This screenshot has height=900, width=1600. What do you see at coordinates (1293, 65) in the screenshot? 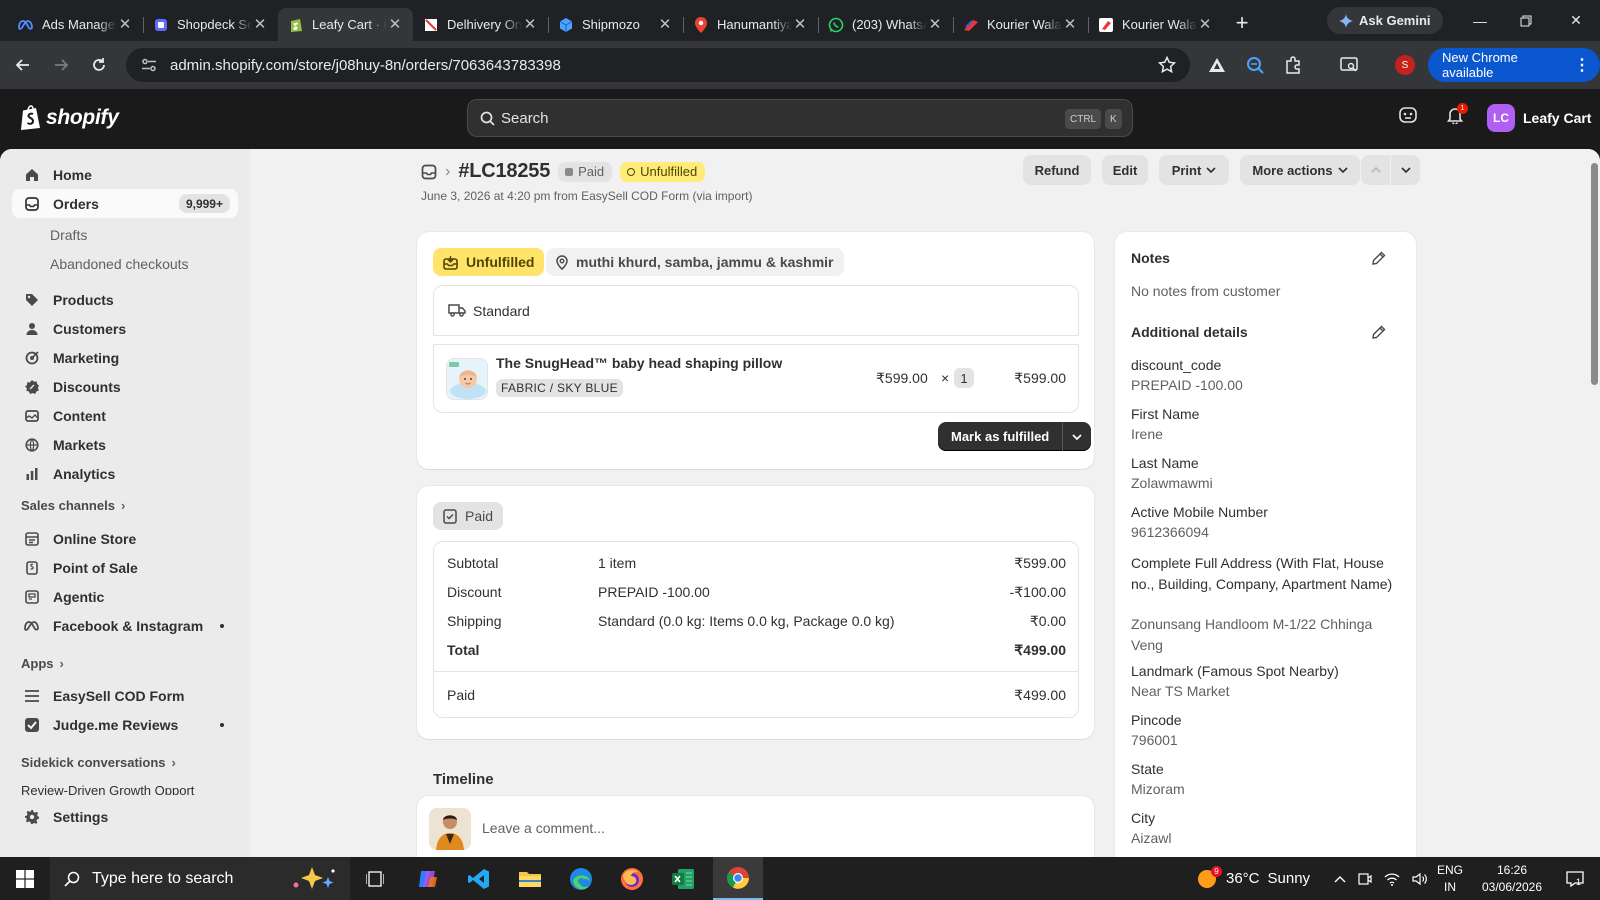
I see `extensions-puzzle-icon` at bounding box center [1293, 65].